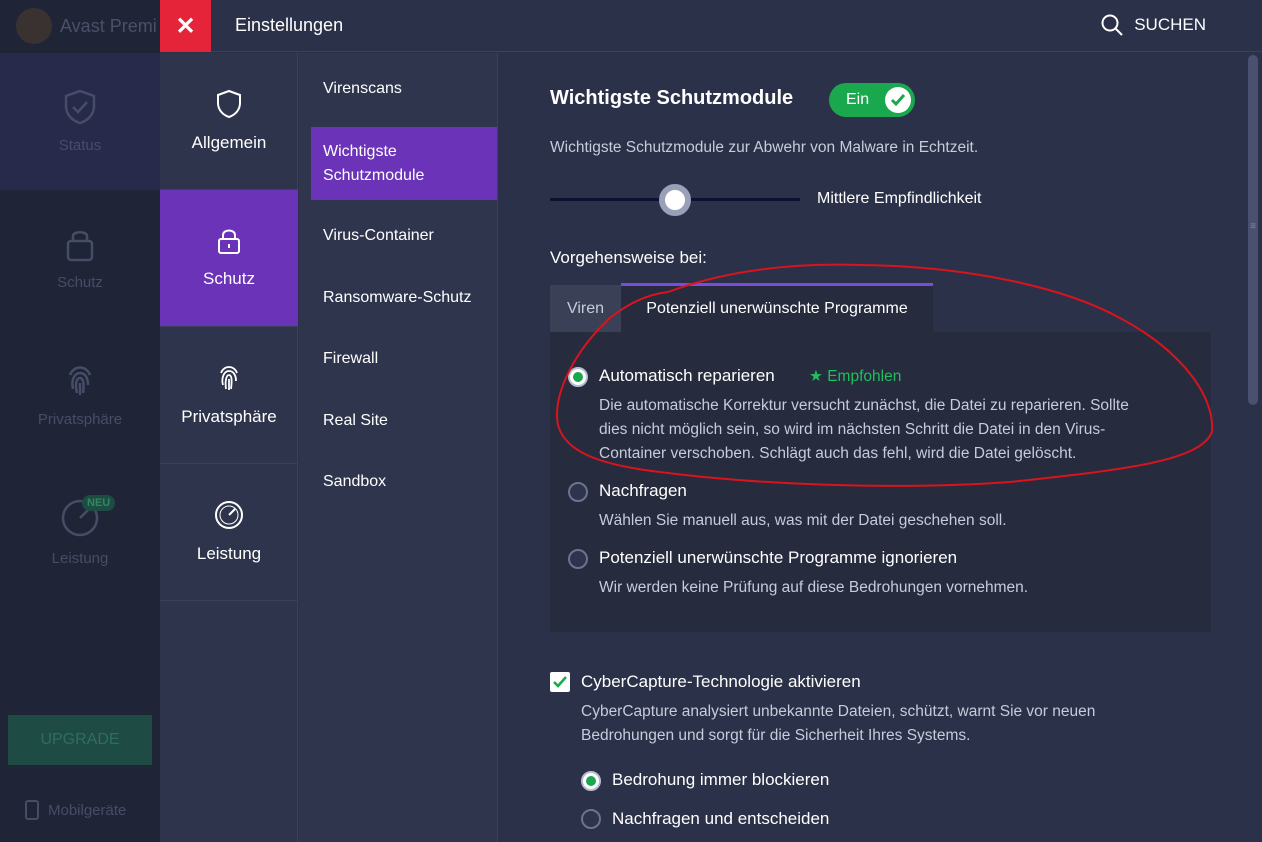 The height and width of the screenshot is (842, 1262). I want to click on radio-auto-repair, so click(578, 377).